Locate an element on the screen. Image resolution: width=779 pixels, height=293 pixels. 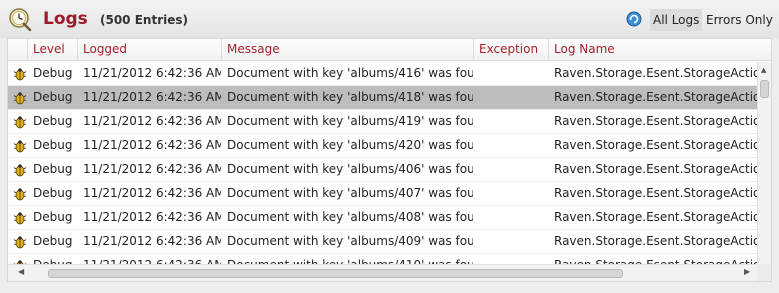
horizontal-scrollbar: ◀ ▶ is located at coordinates (382, 272).